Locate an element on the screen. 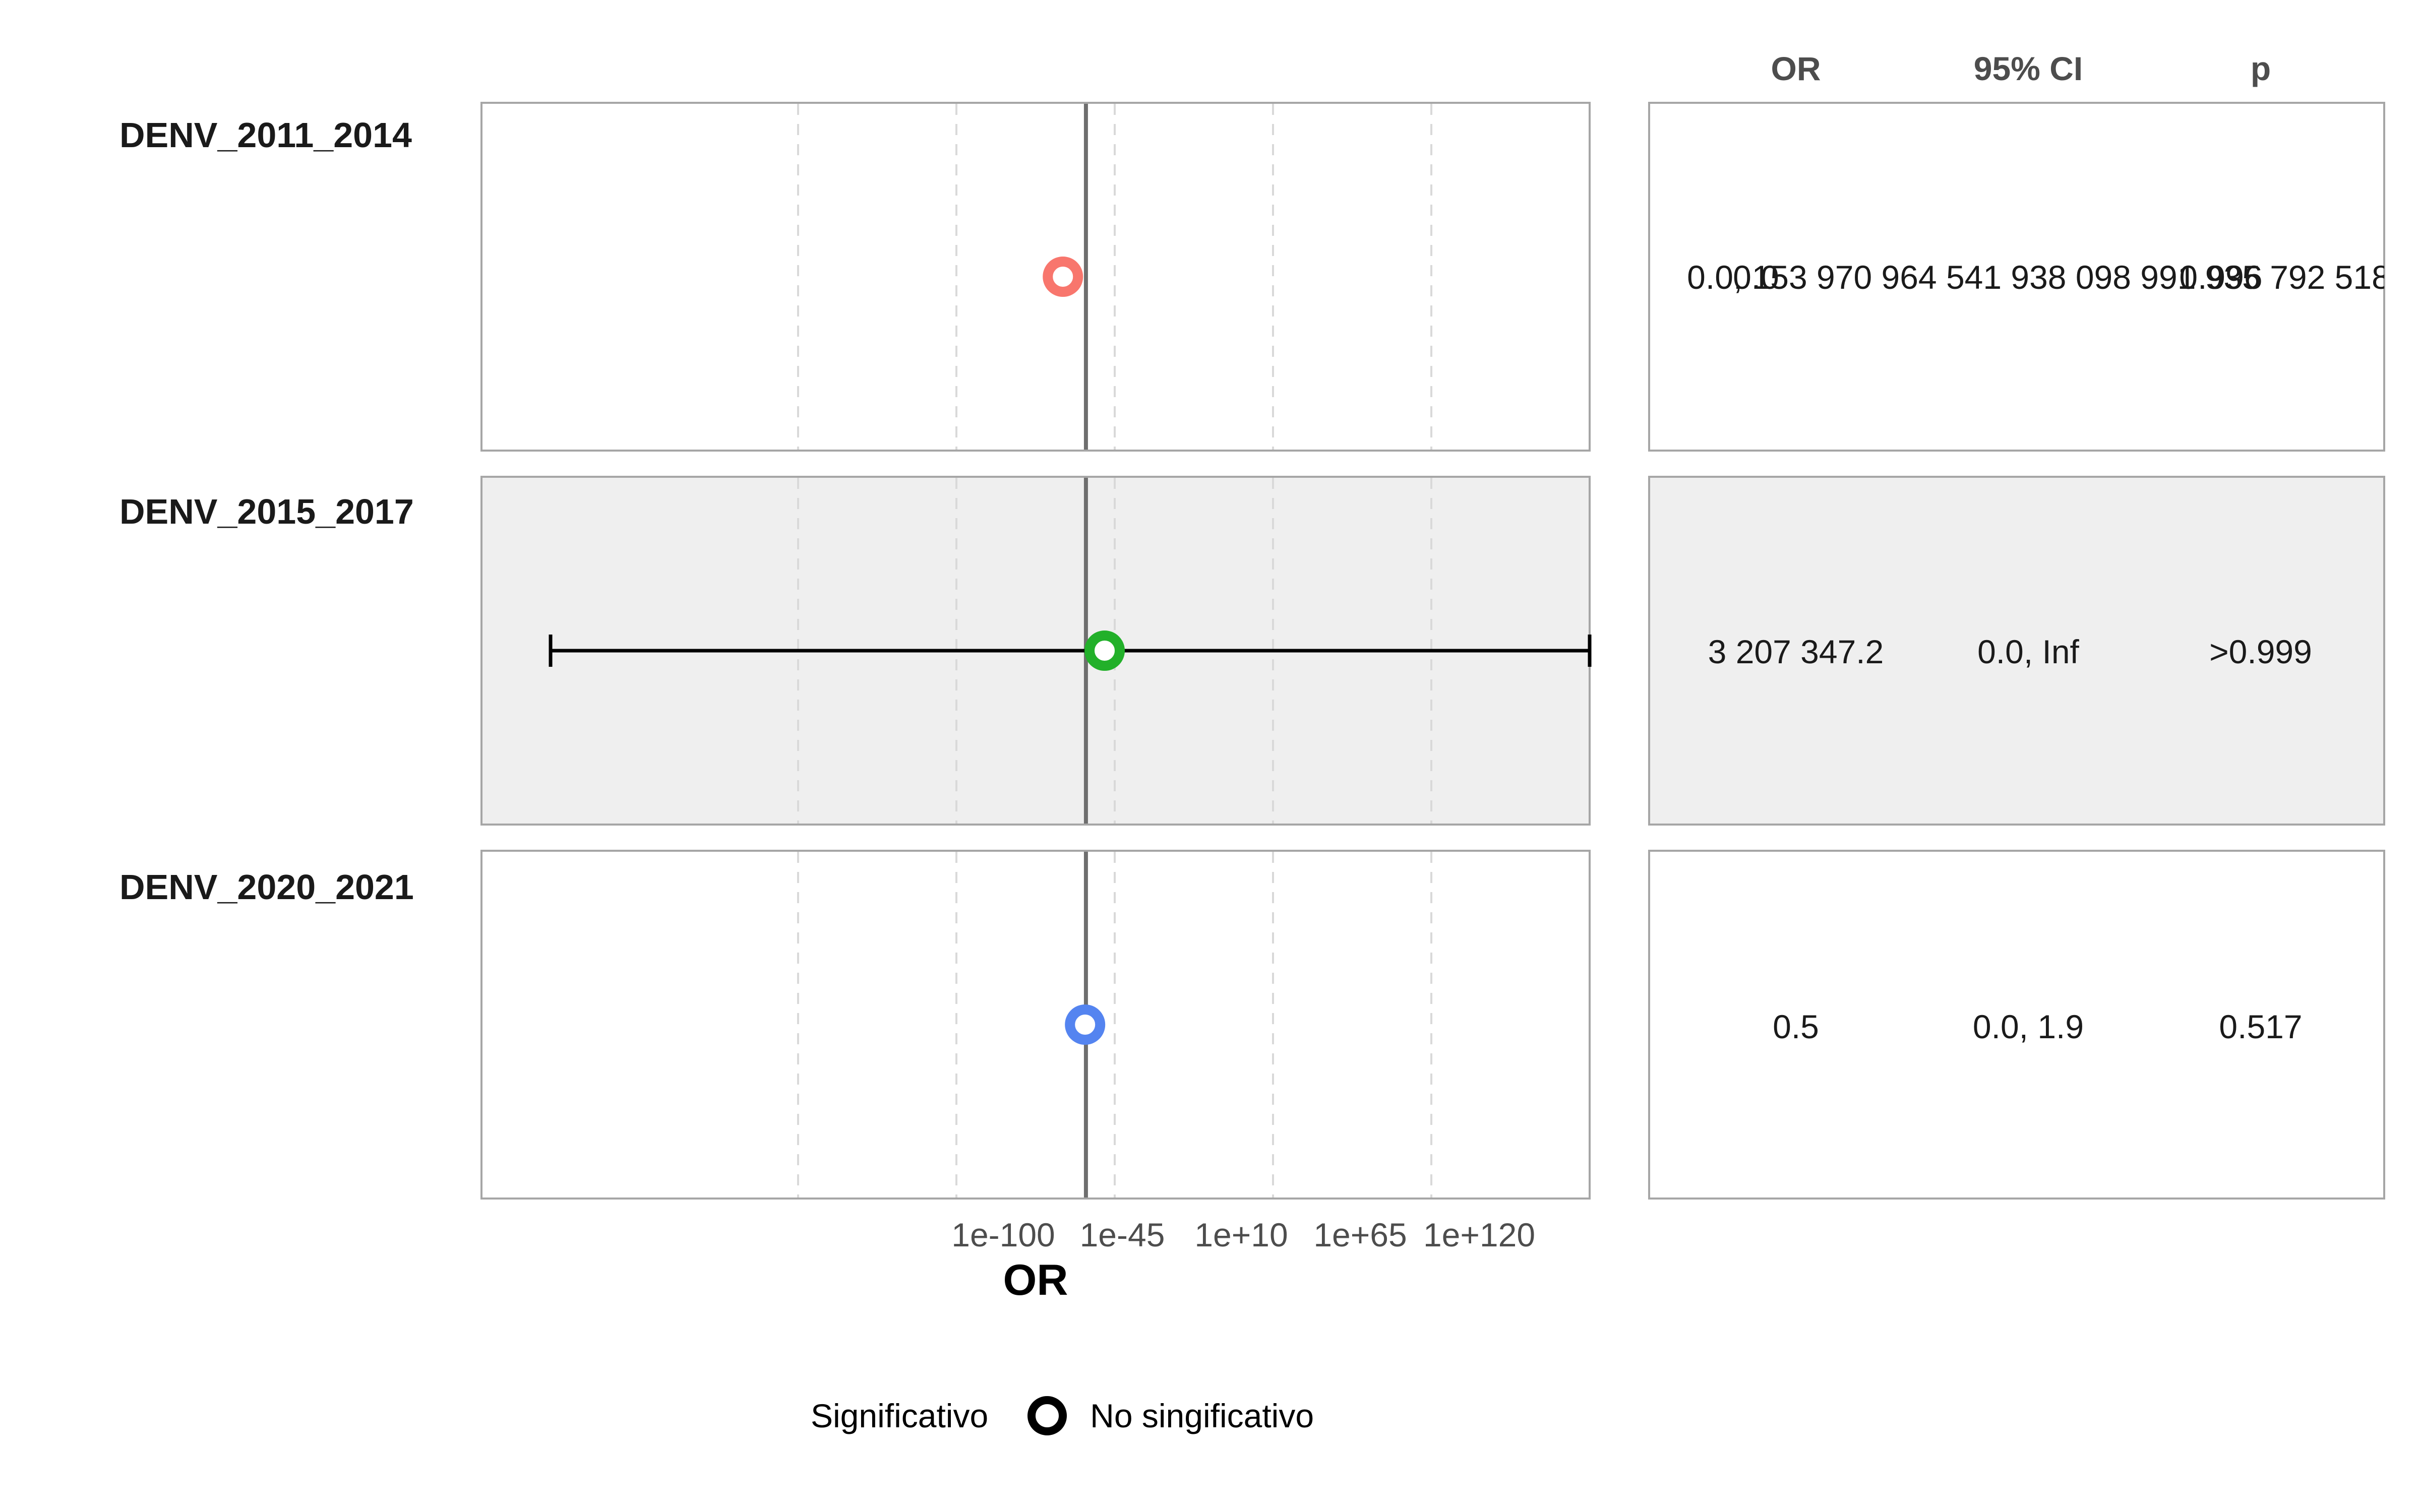  row-label: DENV_2015_2017 is located at coordinates (266, 511).